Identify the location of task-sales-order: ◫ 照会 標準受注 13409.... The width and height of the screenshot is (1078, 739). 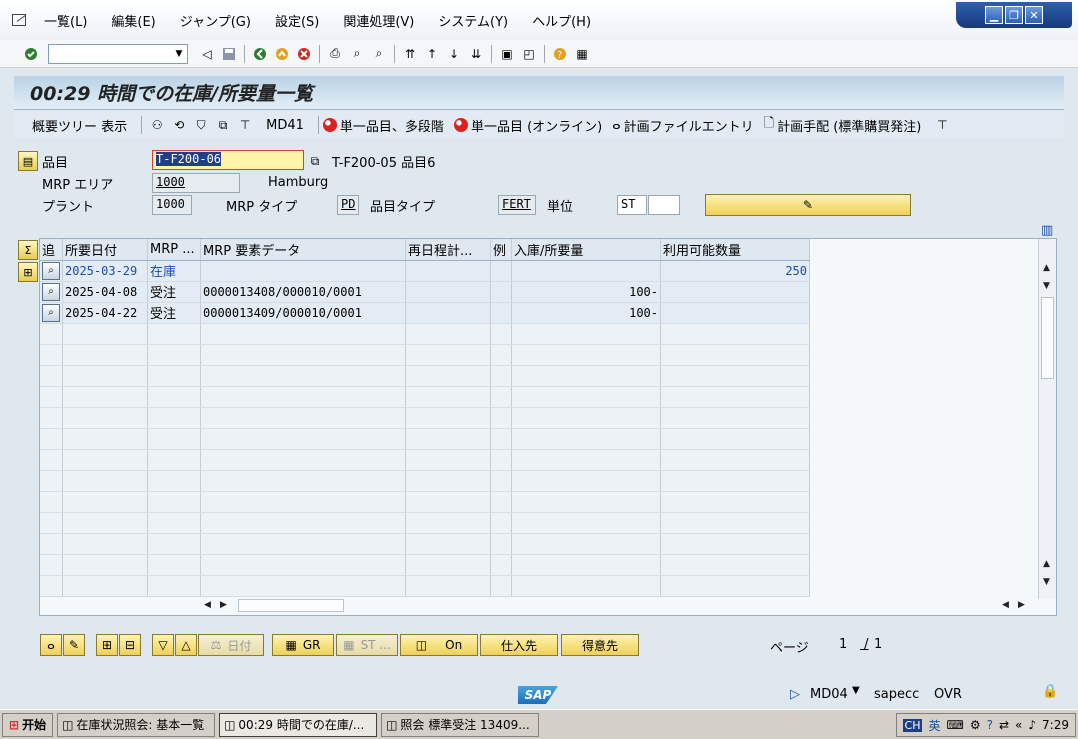
(460, 724).